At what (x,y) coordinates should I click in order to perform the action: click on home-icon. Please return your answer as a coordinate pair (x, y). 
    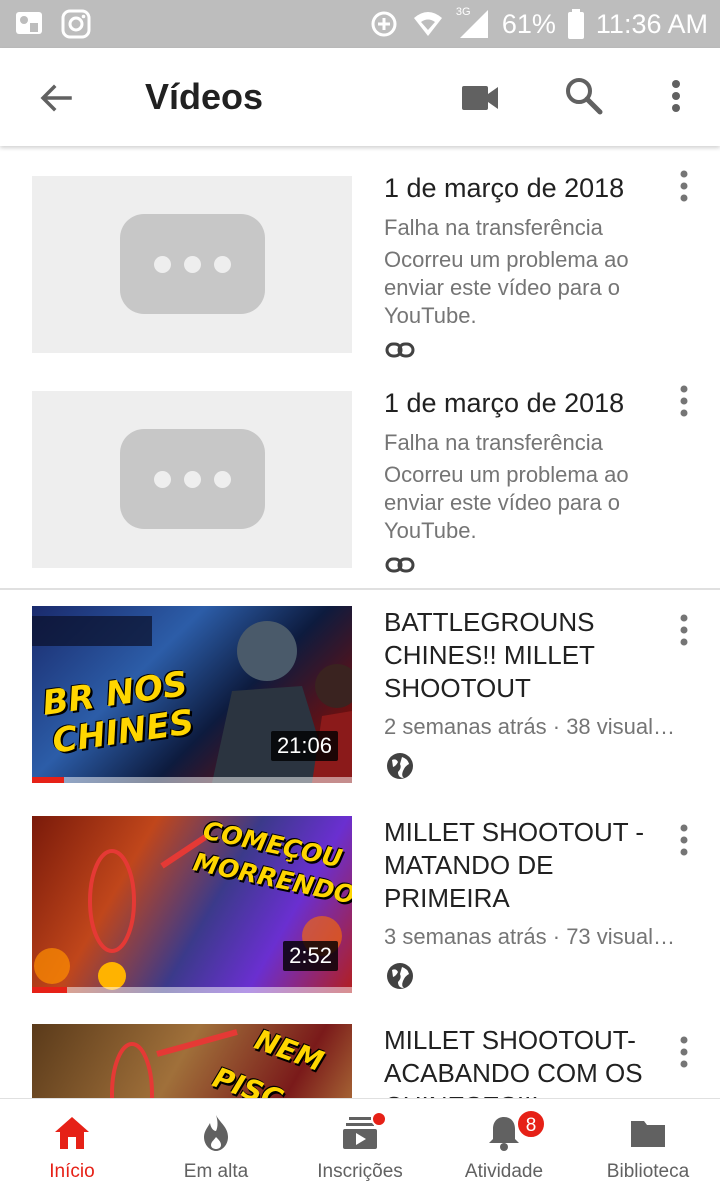
    Looking at the image, I should click on (72, 1133).